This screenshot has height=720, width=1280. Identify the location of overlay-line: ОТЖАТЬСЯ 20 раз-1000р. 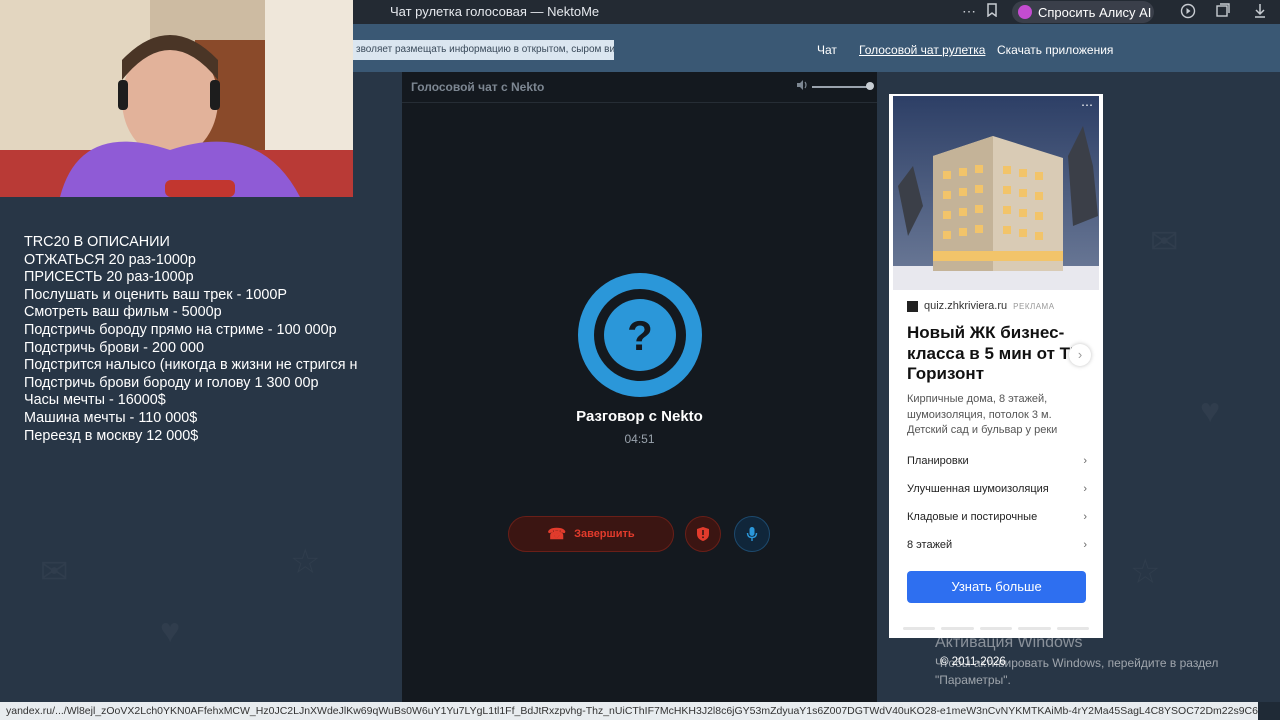
(110, 259).